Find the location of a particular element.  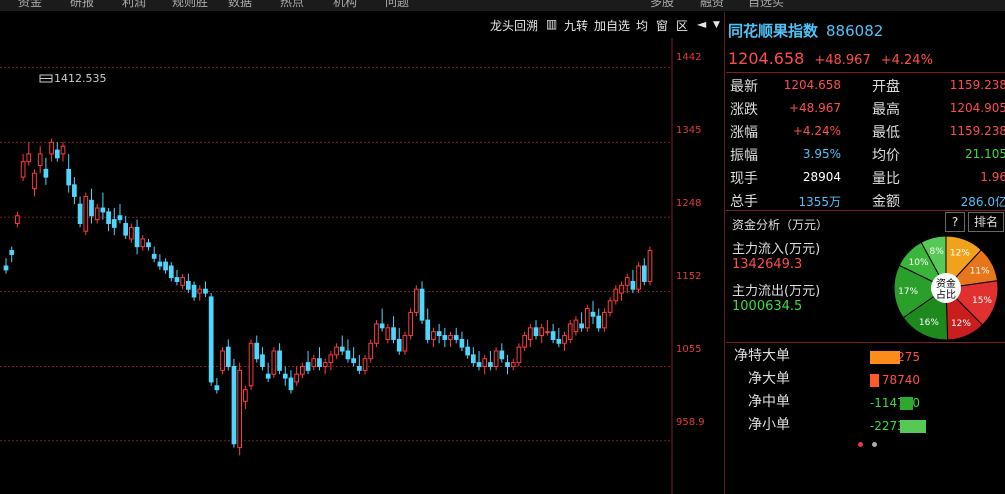

toolbar-window: 窗 is located at coordinates (662, 25).